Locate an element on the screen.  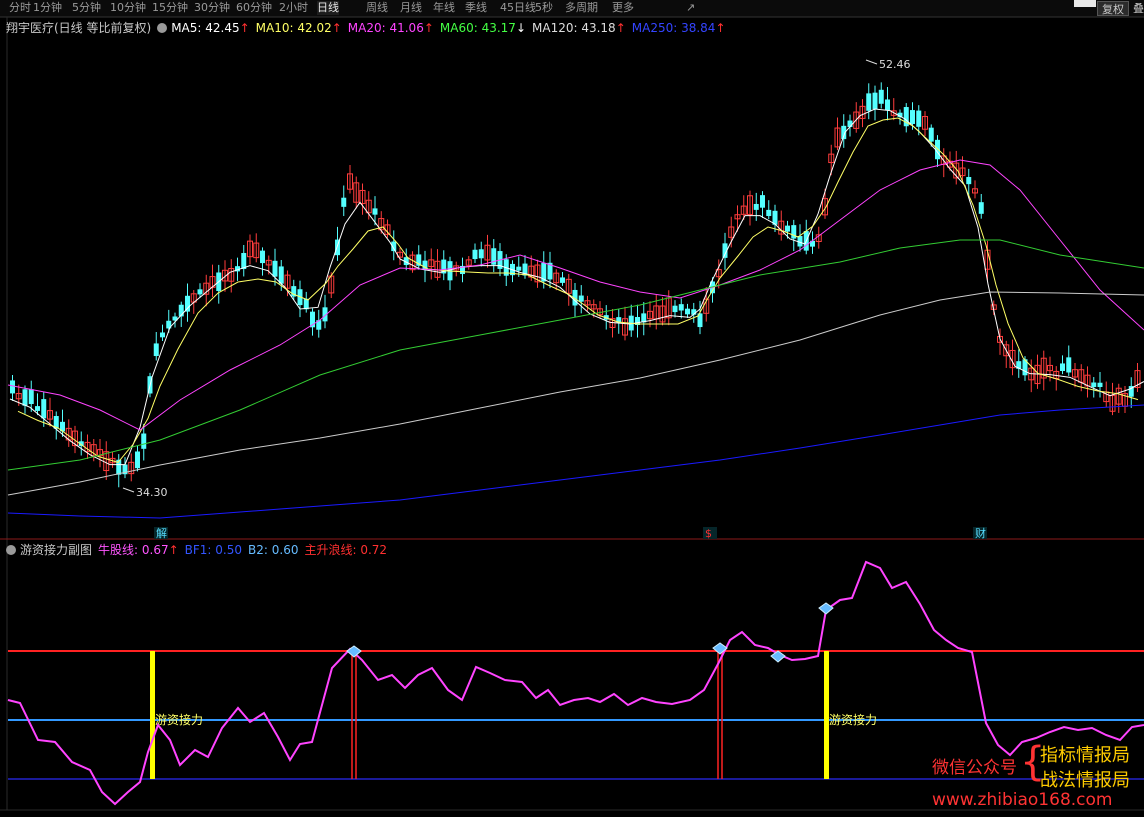
low-price-label: 34.30 is located at coordinates (152, 492).